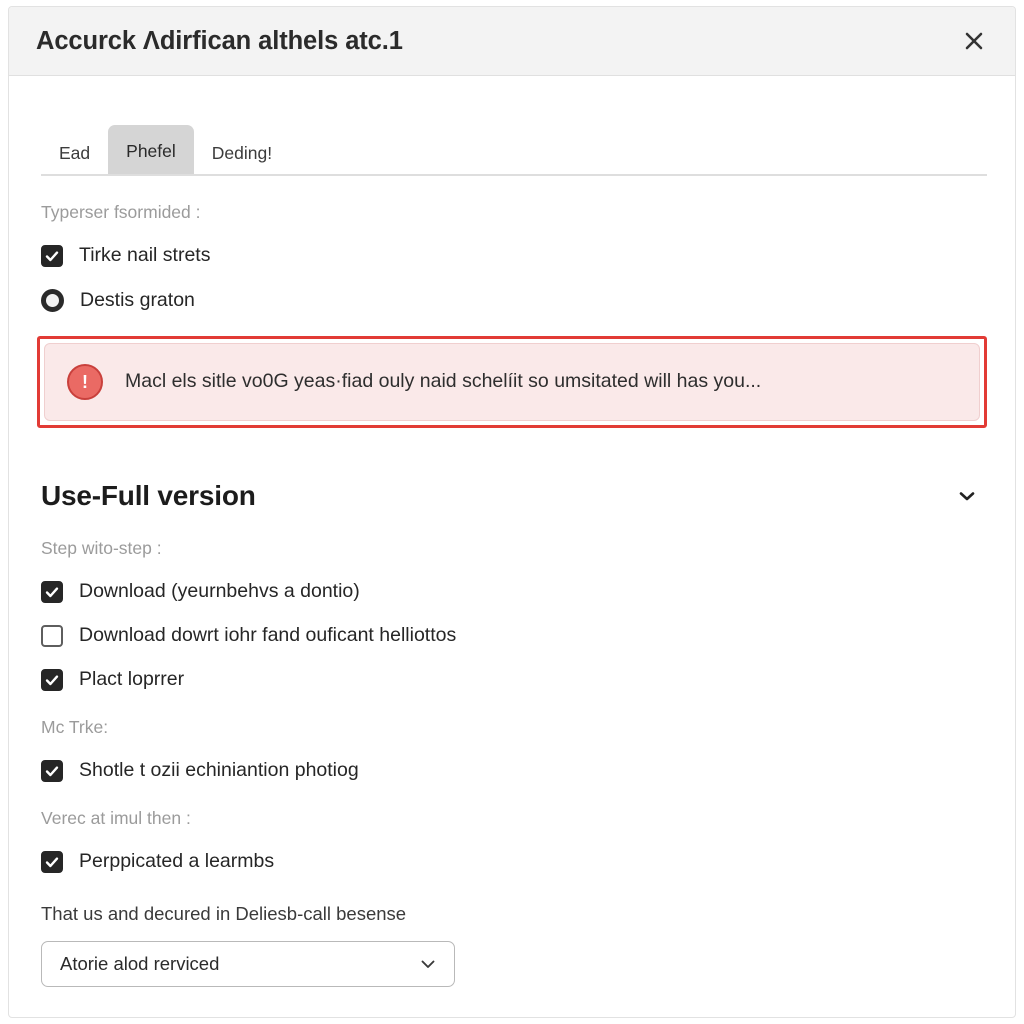  Describe the element at coordinates (75, 727) in the screenshot. I see `group-label-track: Mc Trke:` at that location.